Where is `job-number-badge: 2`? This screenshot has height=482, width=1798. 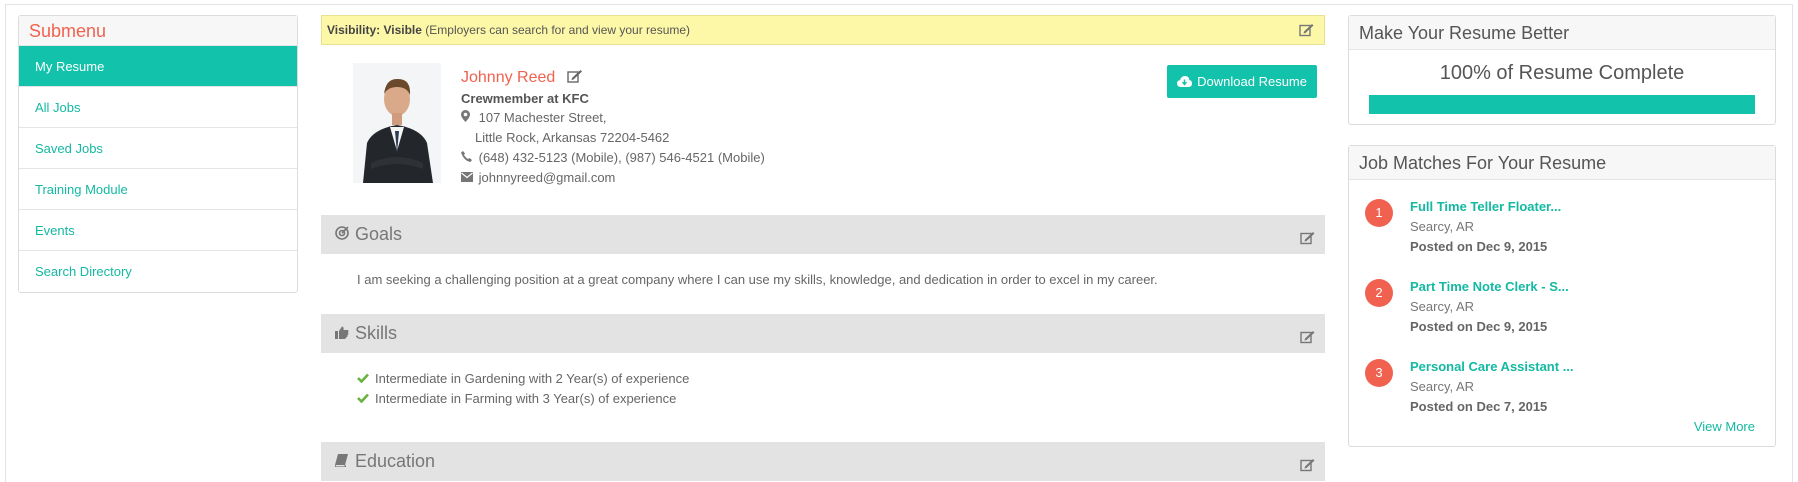
job-number-badge: 2 is located at coordinates (1379, 293).